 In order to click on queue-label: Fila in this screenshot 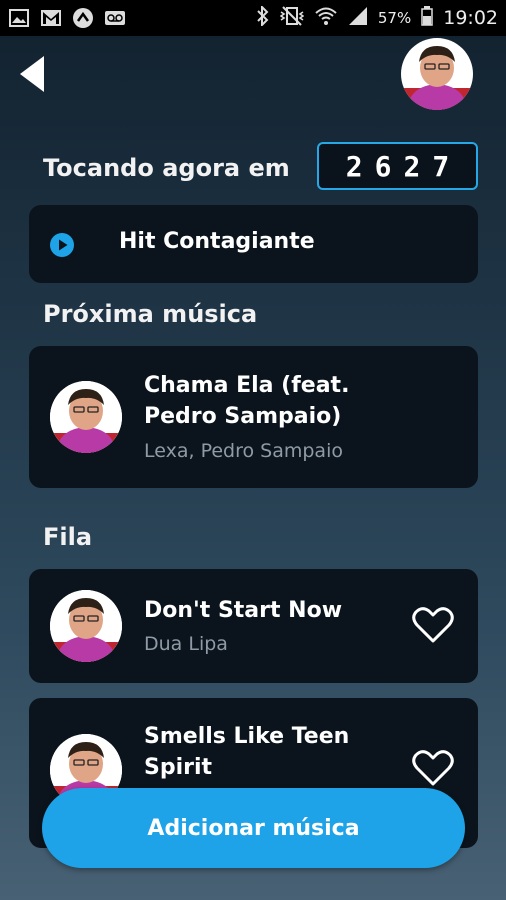, I will do `click(68, 537)`.